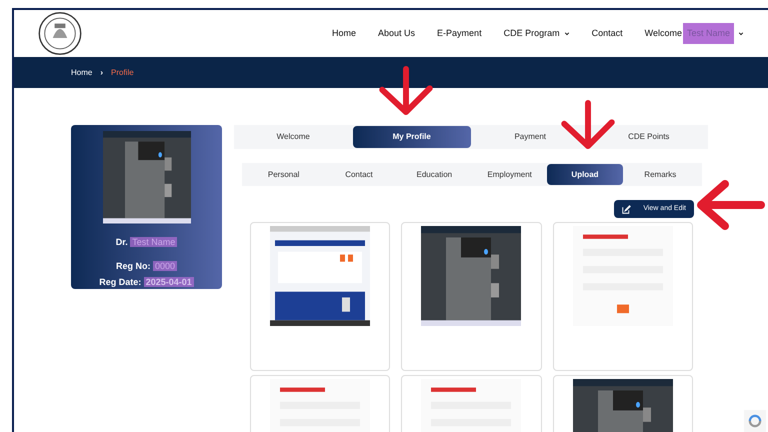 This screenshot has height=432, width=768. Describe the element at coordinates (510, 174) in the screenshot. I see `sub-tab: Employment` at that location.